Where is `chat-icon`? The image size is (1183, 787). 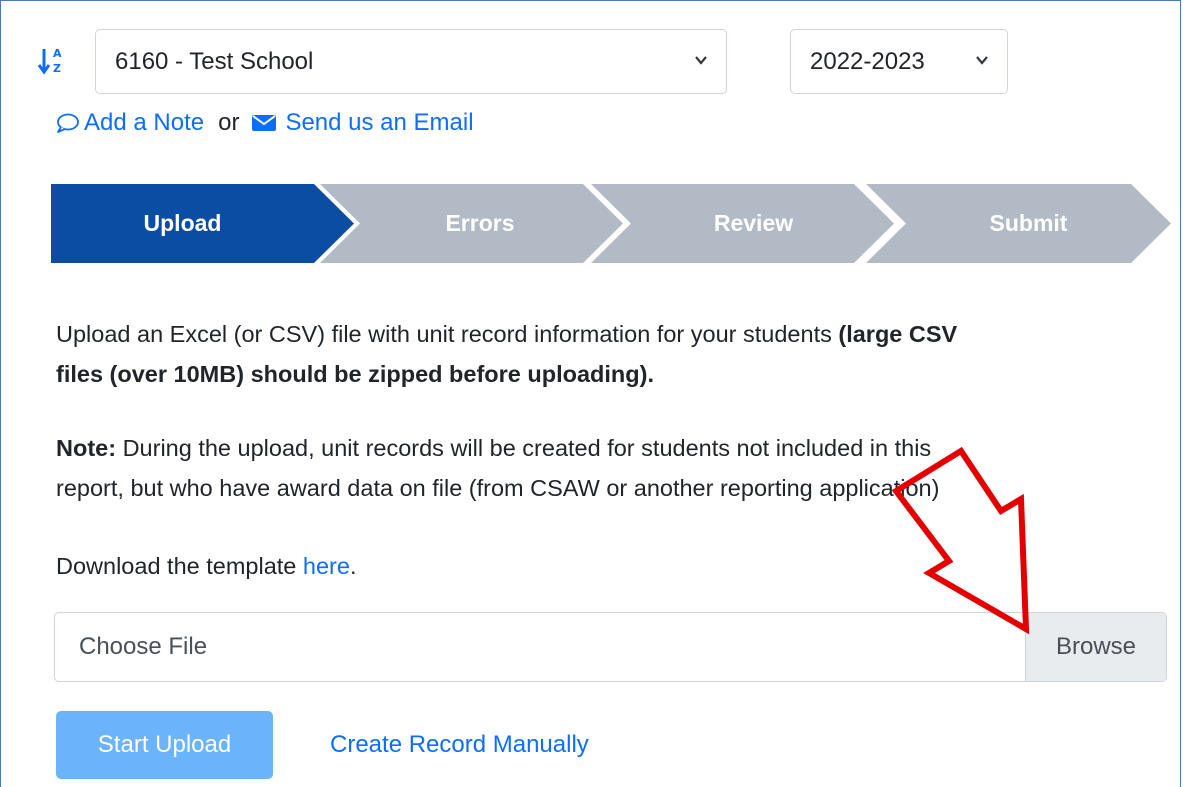
chat-icon is located at coordinates (68, 123).